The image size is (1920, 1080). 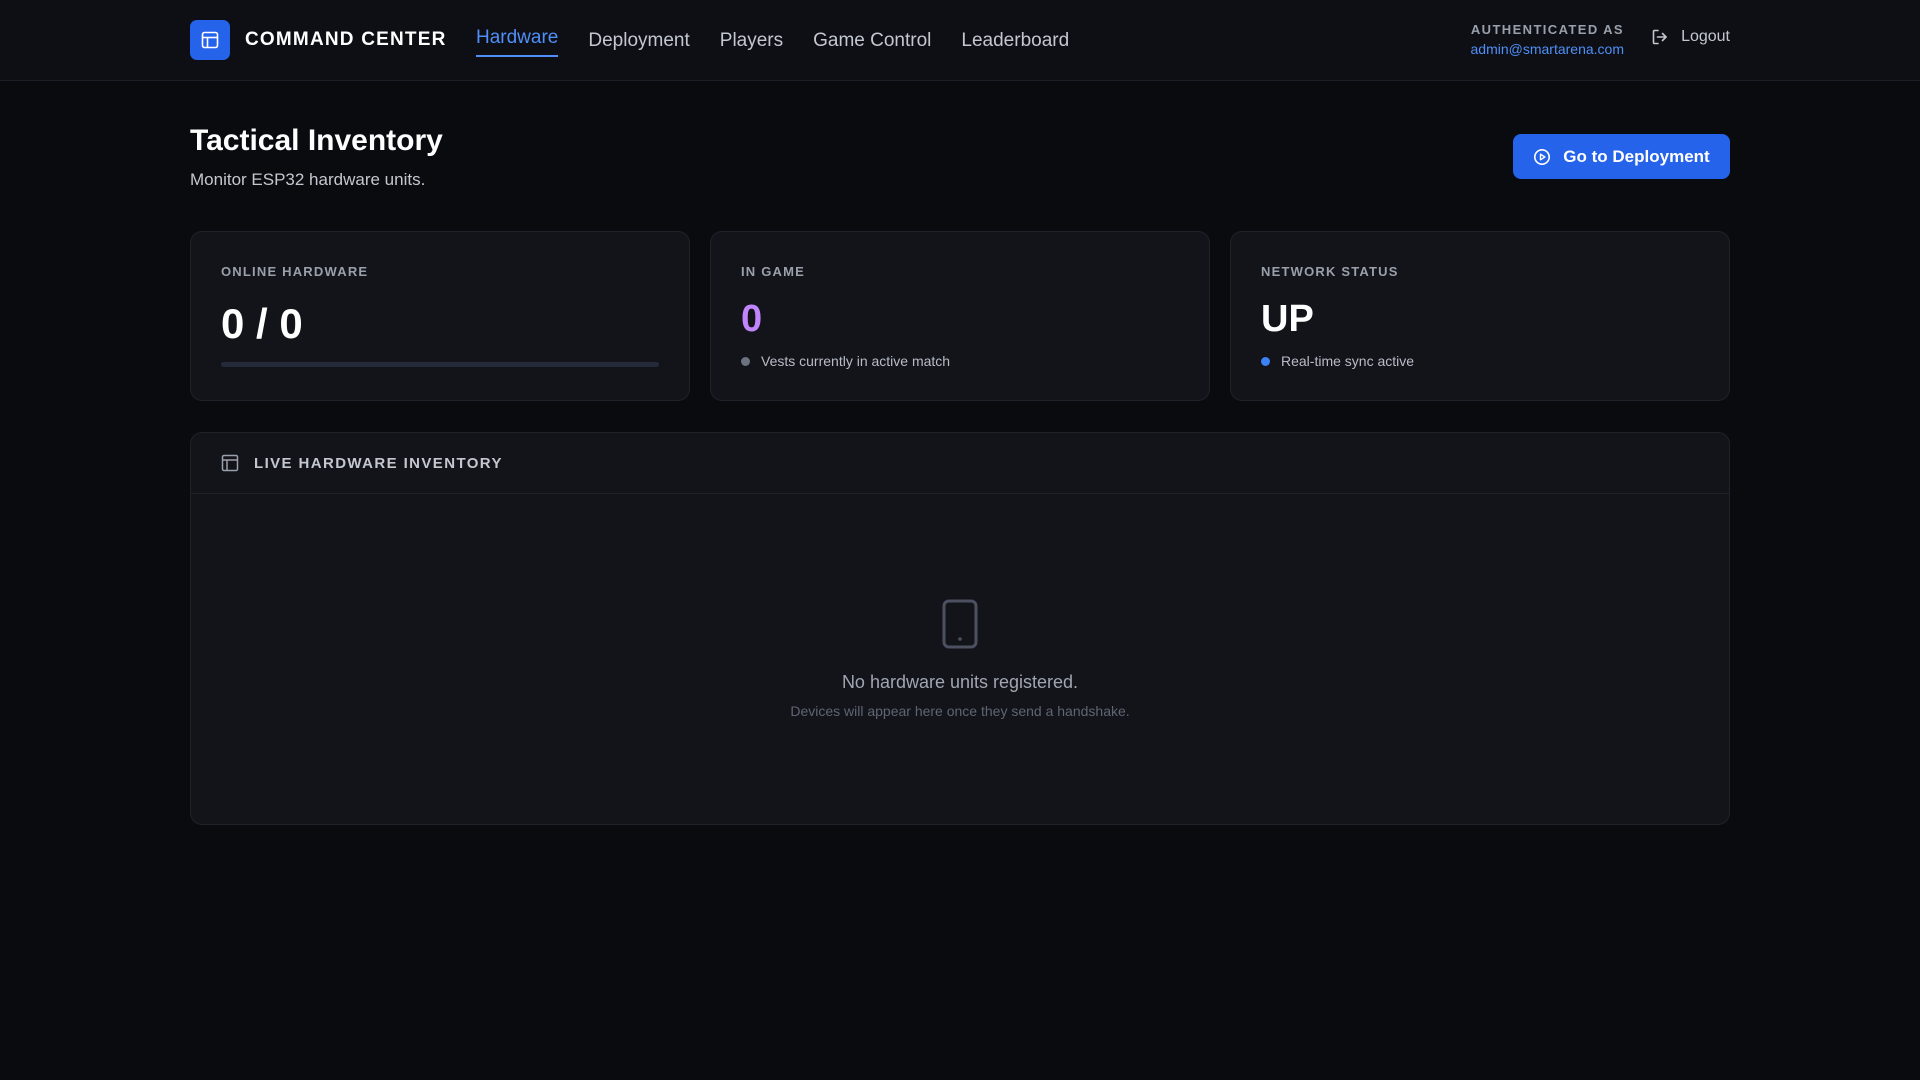 I want to click on in-game-note-text: Vests currently in active match, so click(x=856, y=361).